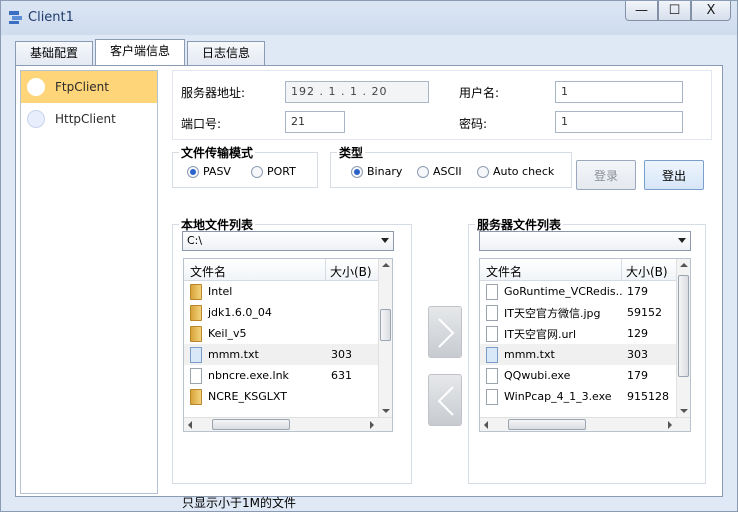  I want to click on port-input: 21, so click(315, 122).